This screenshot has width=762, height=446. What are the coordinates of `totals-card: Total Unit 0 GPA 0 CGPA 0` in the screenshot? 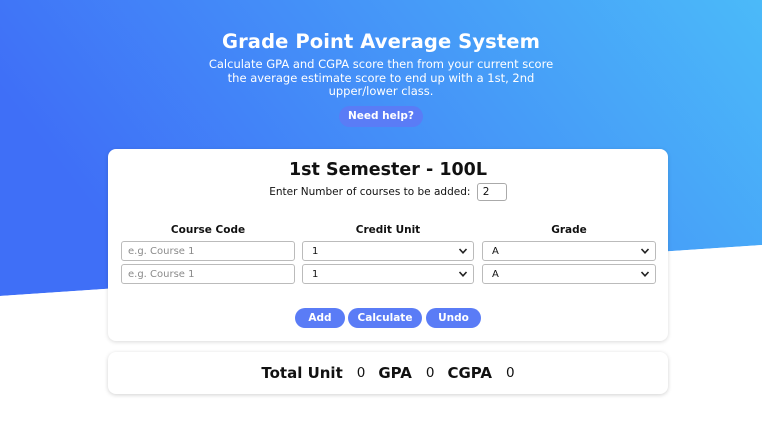 It's located at (388, 373).